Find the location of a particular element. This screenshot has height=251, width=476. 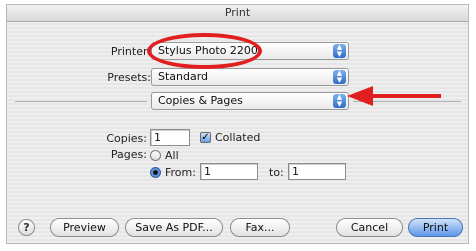

pages-to-label: to: is located at coordinates (276, 172).